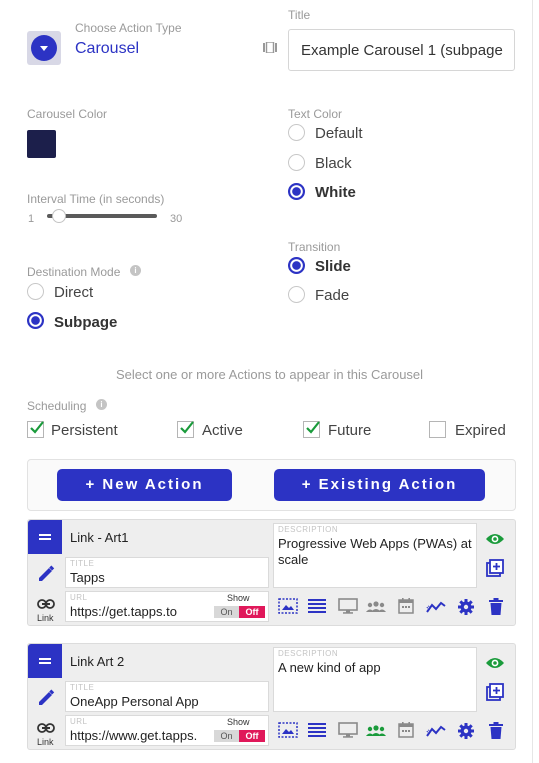  What do you see at coordinates (84, 430) in the screenshot?
I see `schedule-persistent-label: Persistent` at bounding box center [84, 430].